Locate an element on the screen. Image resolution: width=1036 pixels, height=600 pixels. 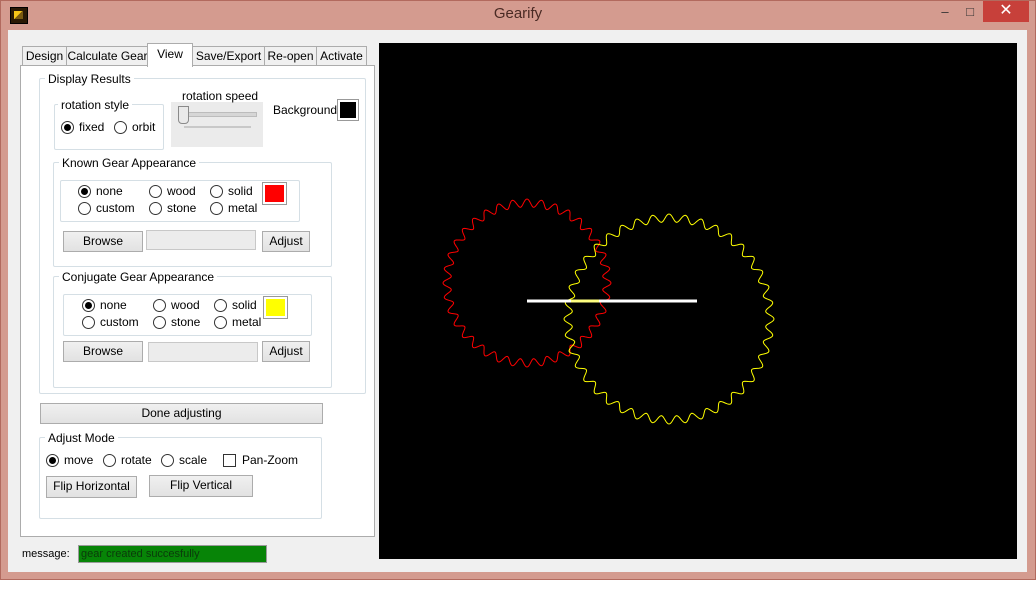
rotation-speed-thumb is located at coordinates (183, 115).